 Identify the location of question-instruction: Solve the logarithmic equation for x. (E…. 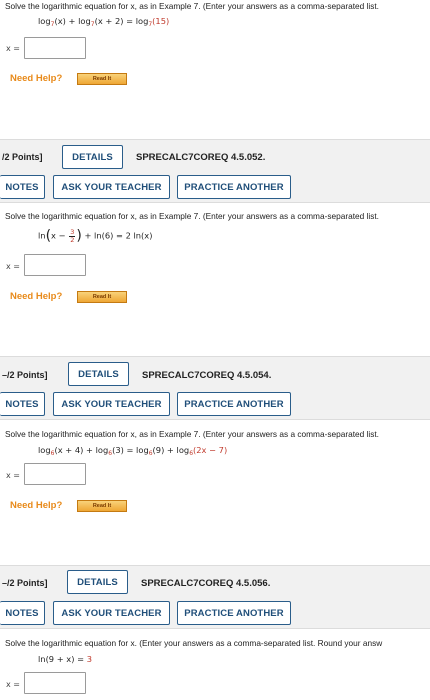
(194, 643).